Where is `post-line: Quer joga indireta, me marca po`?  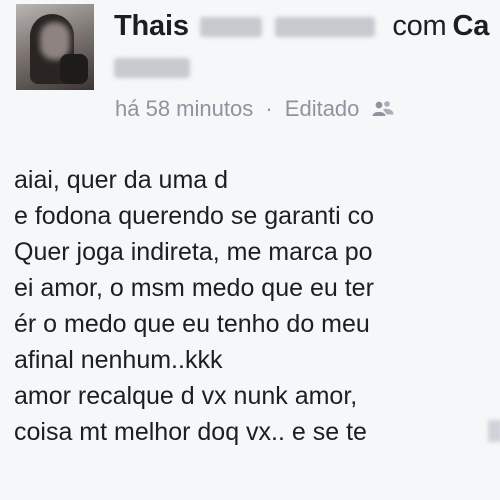
post-line: Quer joga indireta, me marca po is located at coordinates (193, 252).